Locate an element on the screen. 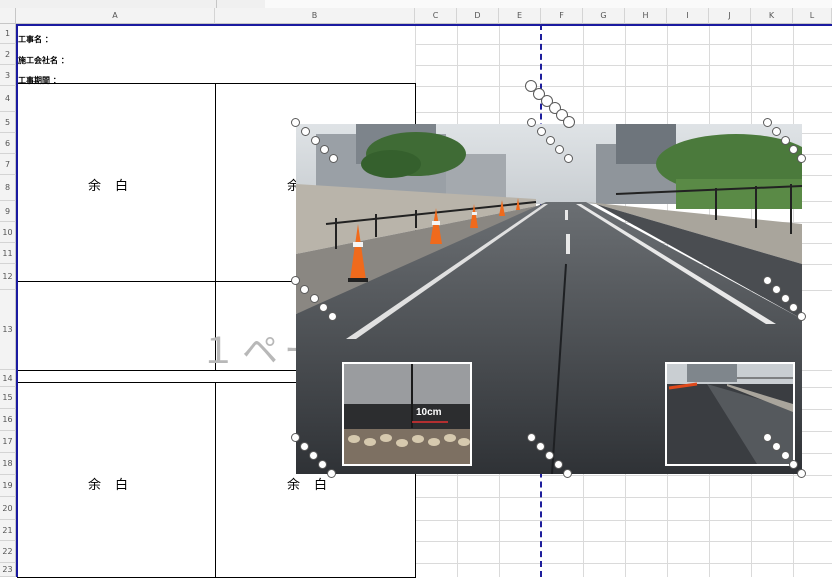 The image size is (832, 578). row-header-21: 21 is located at coordinates (8, 530).